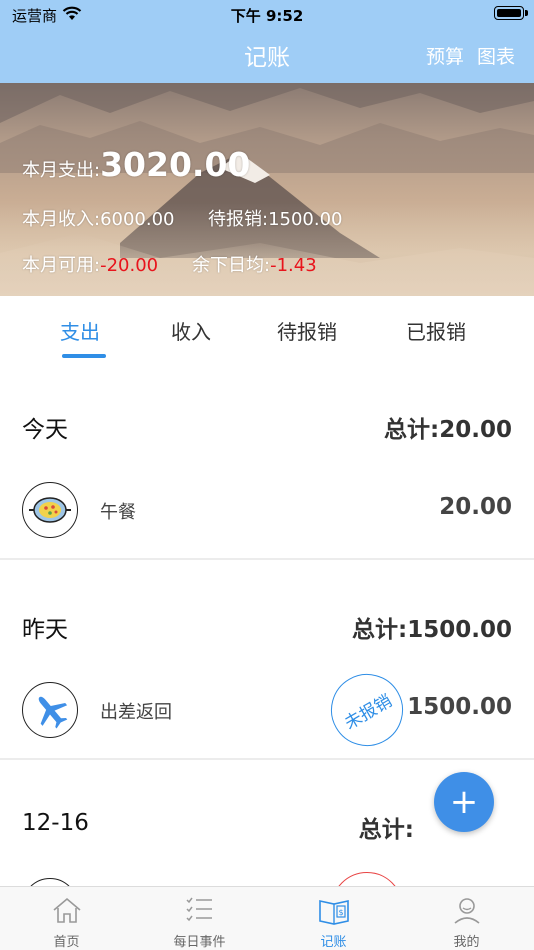 This screenshot has width=534, height=950. I want to click on record-amount: 20.00, so click(475, 507).